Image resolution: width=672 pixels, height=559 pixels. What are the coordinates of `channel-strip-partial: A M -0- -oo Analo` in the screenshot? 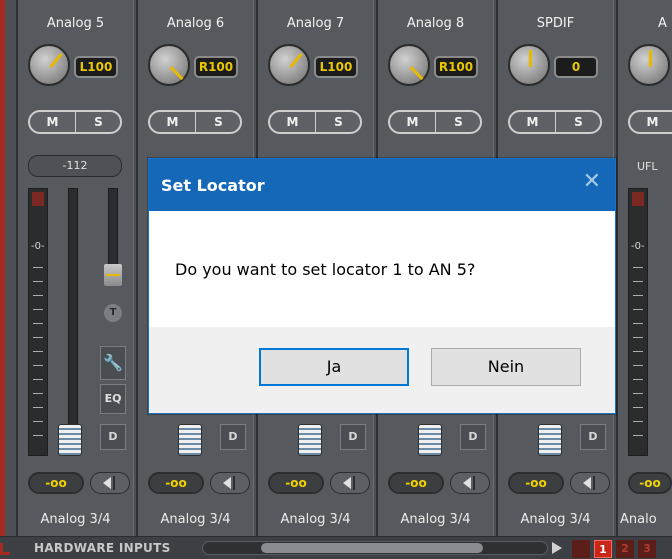 It's located at (644, 268).